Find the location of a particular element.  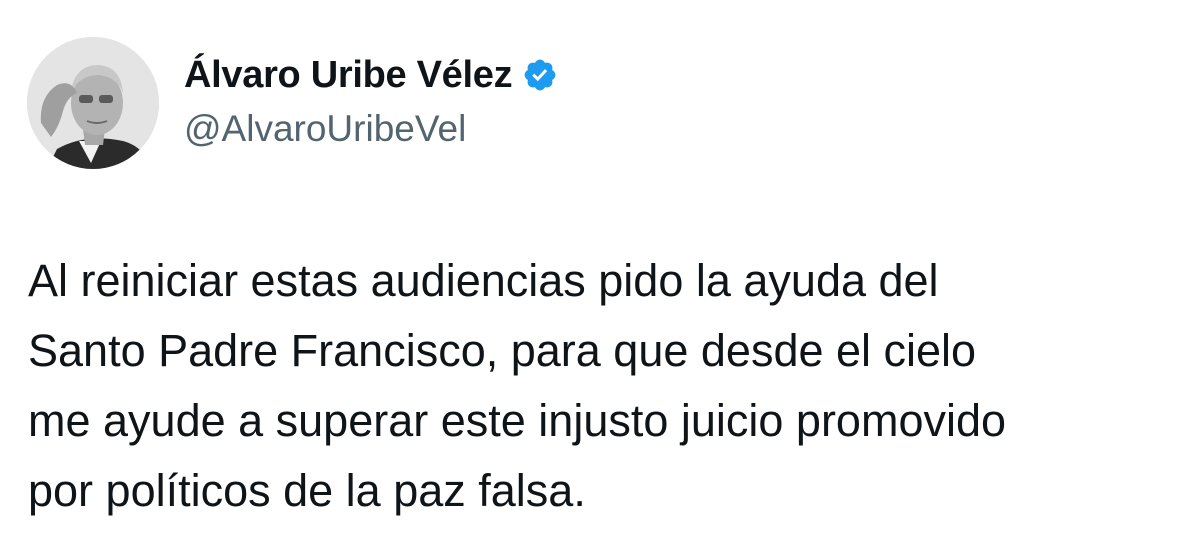

avatar-photo is located at coordinates (93, 103).